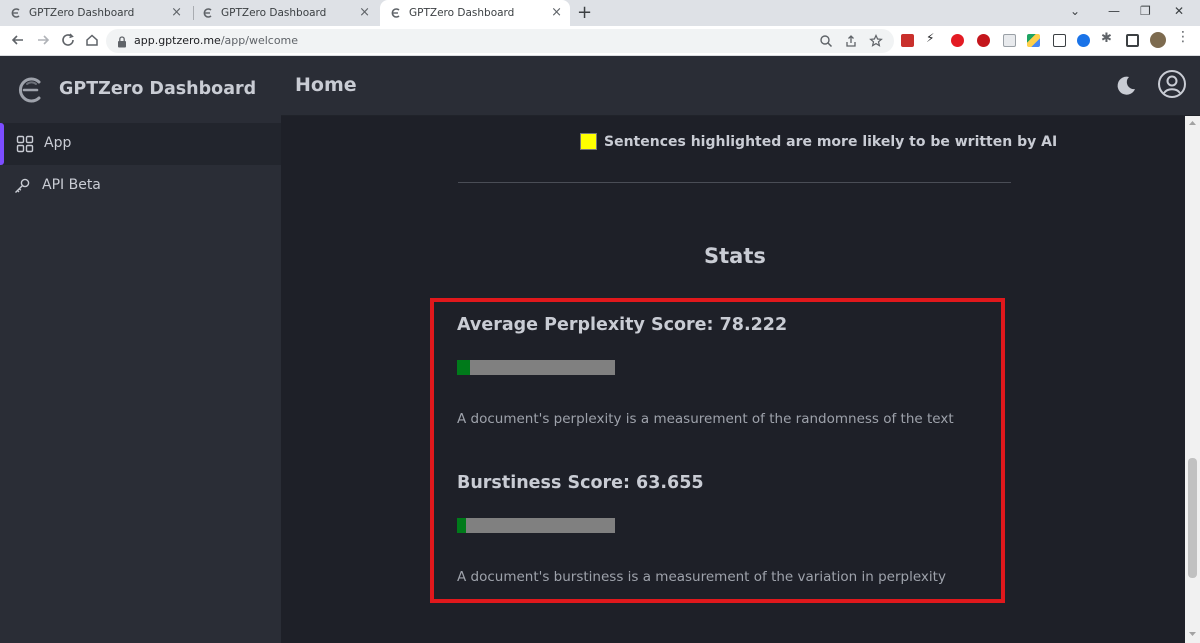 The image size is (1200, 643). What do you see at coordinates (1009, 40) in the screenshot?
I see `extension-doc-icon` at bounding box center [1009, 40].